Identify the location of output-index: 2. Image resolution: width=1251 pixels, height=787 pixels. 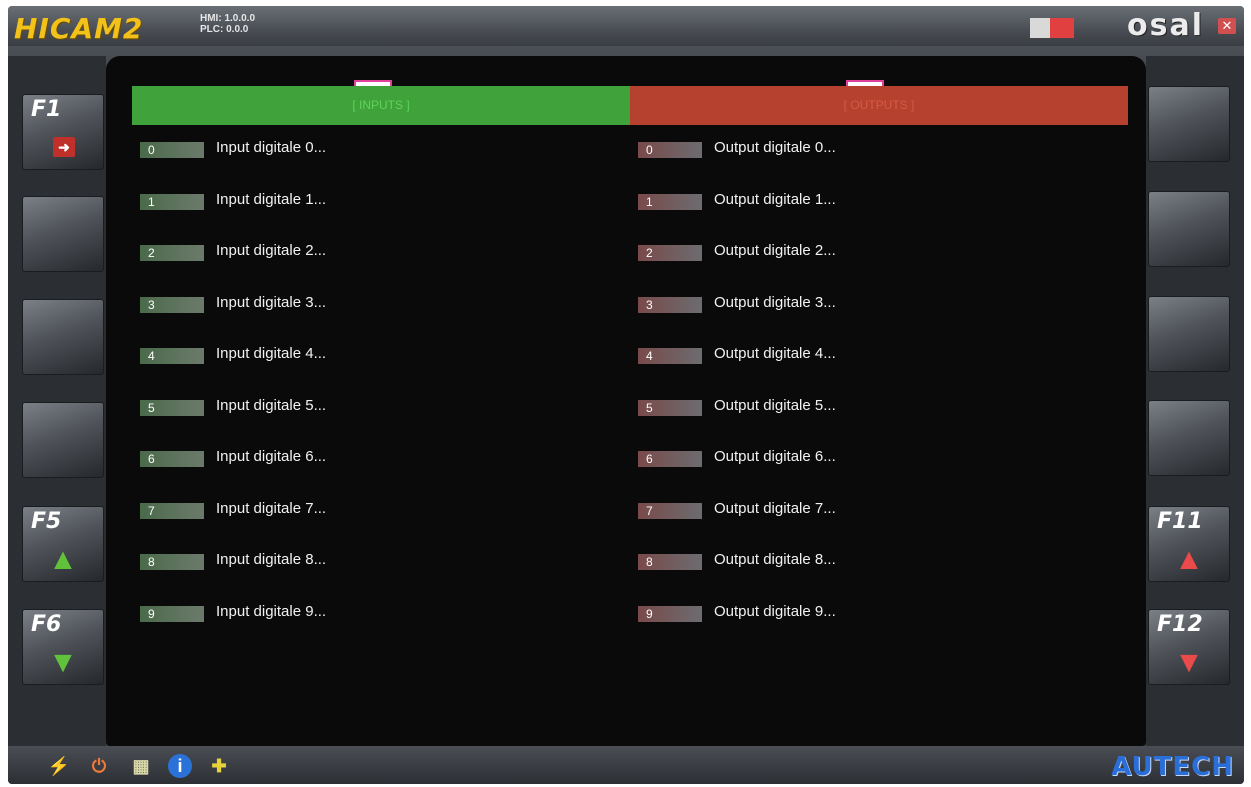
(670, 253).